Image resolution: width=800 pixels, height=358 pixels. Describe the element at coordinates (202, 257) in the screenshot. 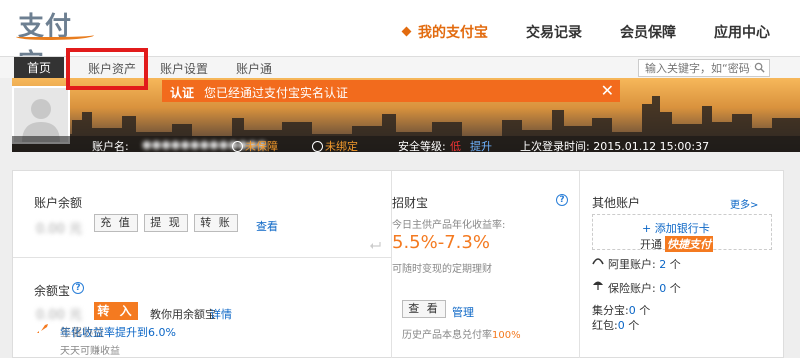

I see `row-divider` at that location.